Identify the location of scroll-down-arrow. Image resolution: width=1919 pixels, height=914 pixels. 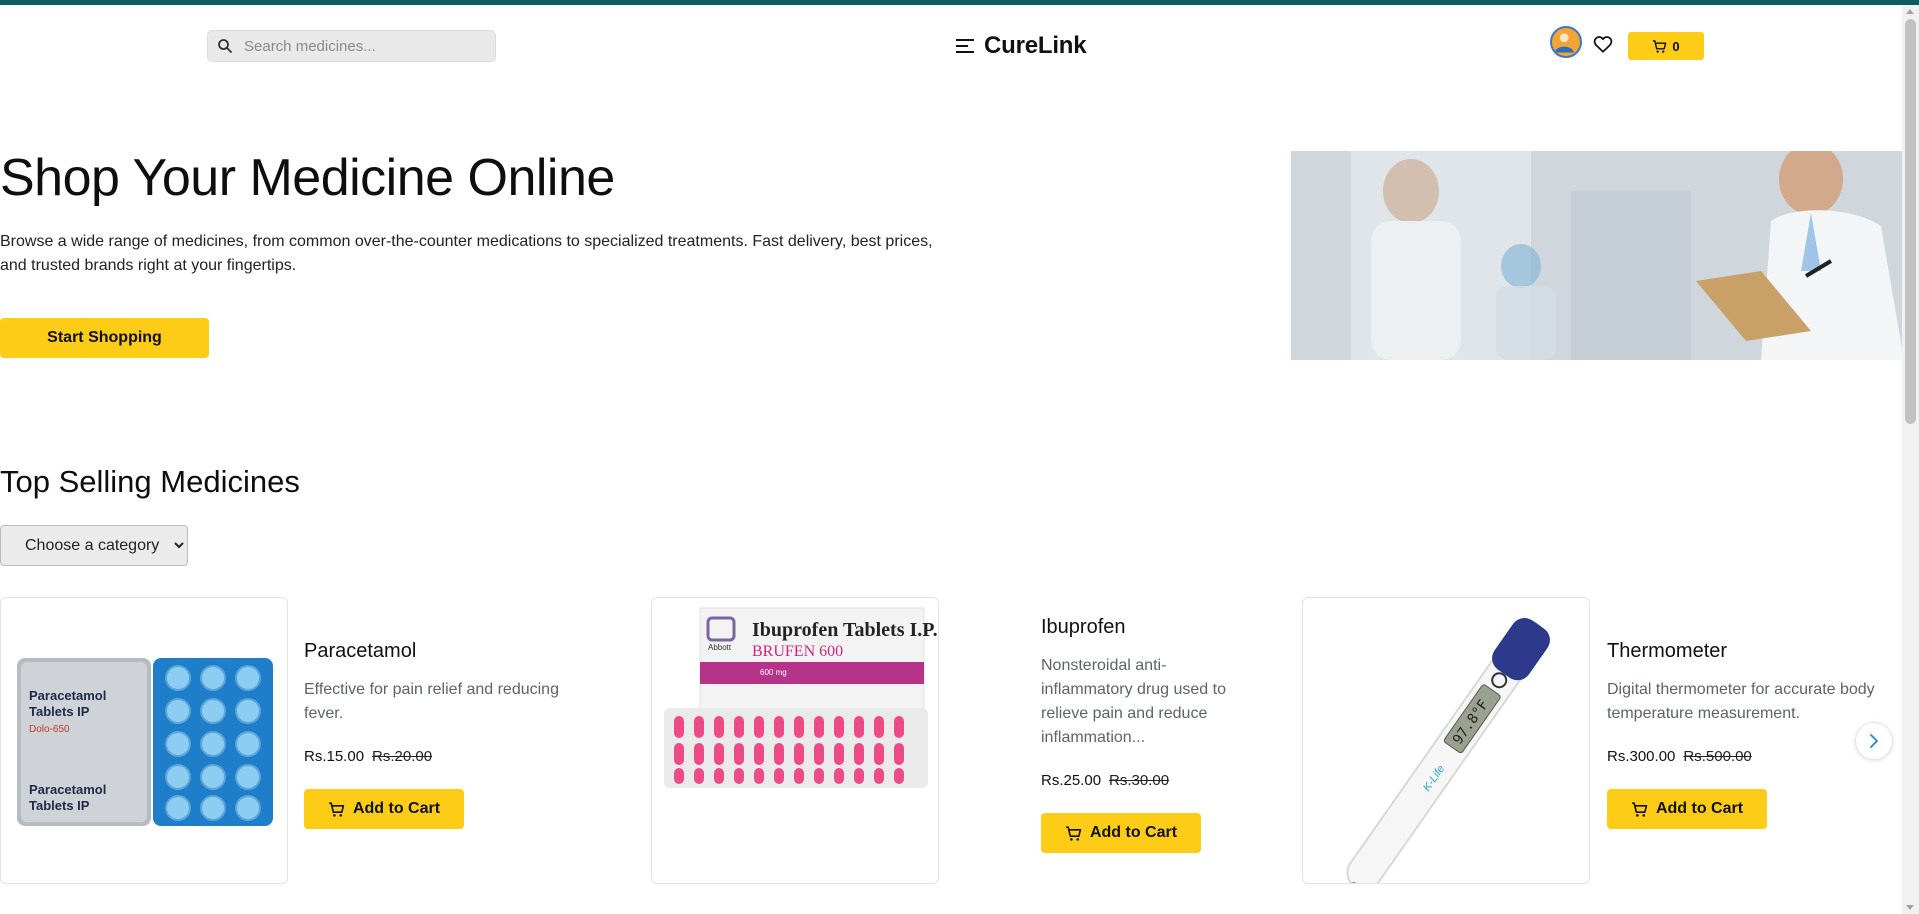
(1910, 907).